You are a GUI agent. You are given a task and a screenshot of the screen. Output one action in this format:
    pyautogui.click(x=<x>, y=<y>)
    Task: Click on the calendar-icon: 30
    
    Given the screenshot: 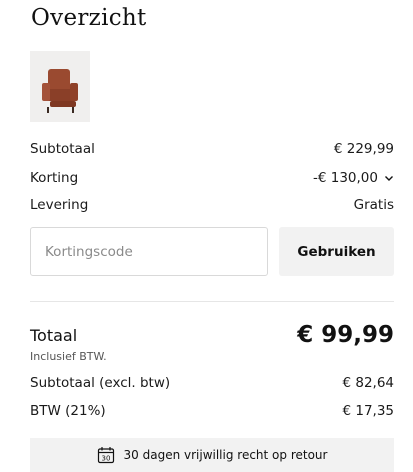 What is the action you would take?
    pyautogui.click(x=105, y=455)
    